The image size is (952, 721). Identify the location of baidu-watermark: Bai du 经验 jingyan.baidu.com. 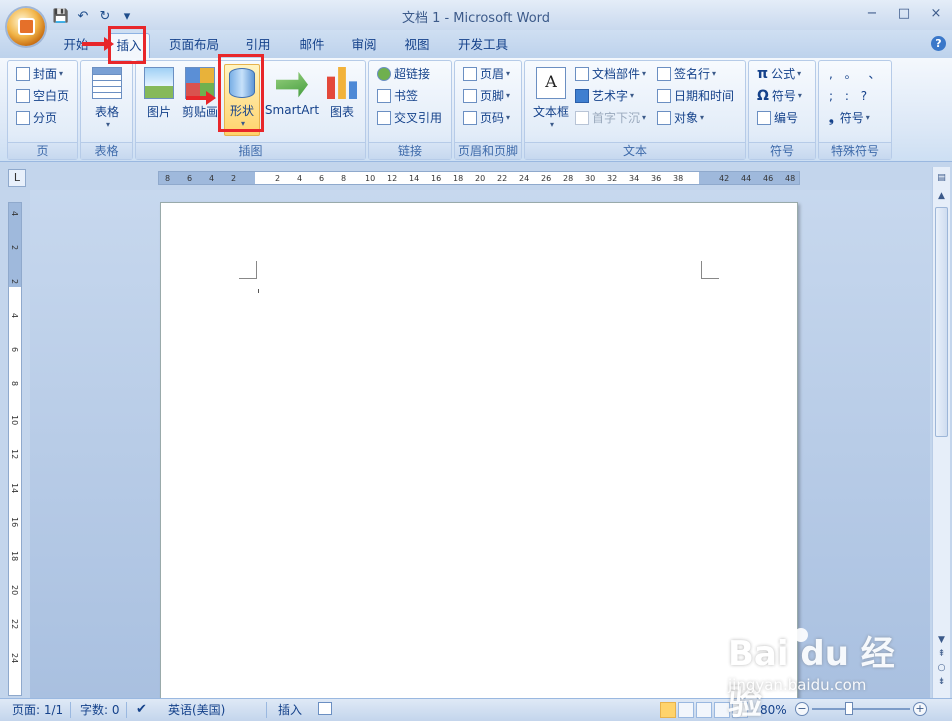
(828, 671).